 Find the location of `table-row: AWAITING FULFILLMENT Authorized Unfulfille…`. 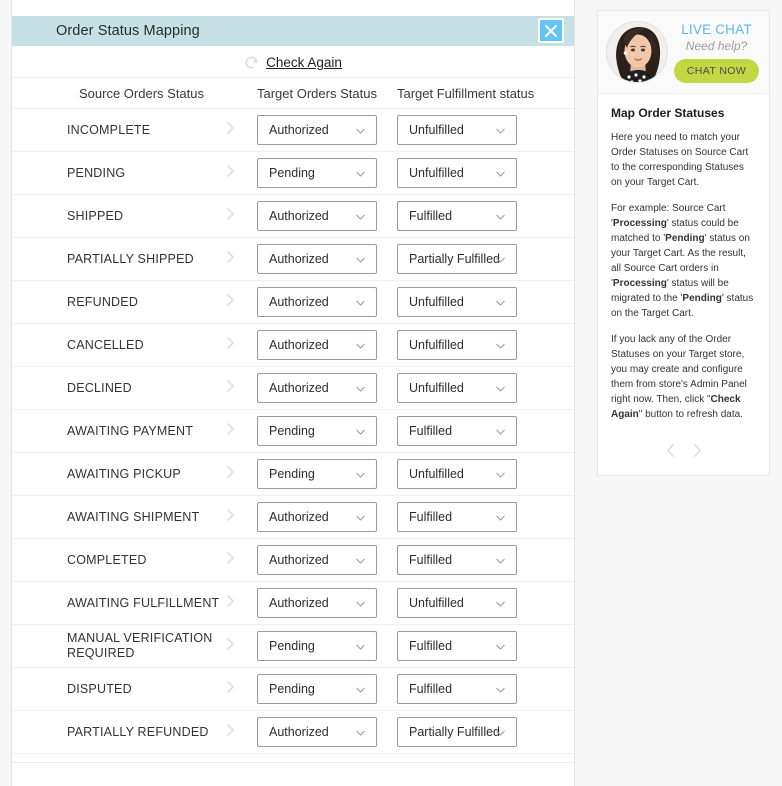

table-row: AWAITING FULFILLMENT Authorized Unfulfille… is located at coordinates (293, 602).